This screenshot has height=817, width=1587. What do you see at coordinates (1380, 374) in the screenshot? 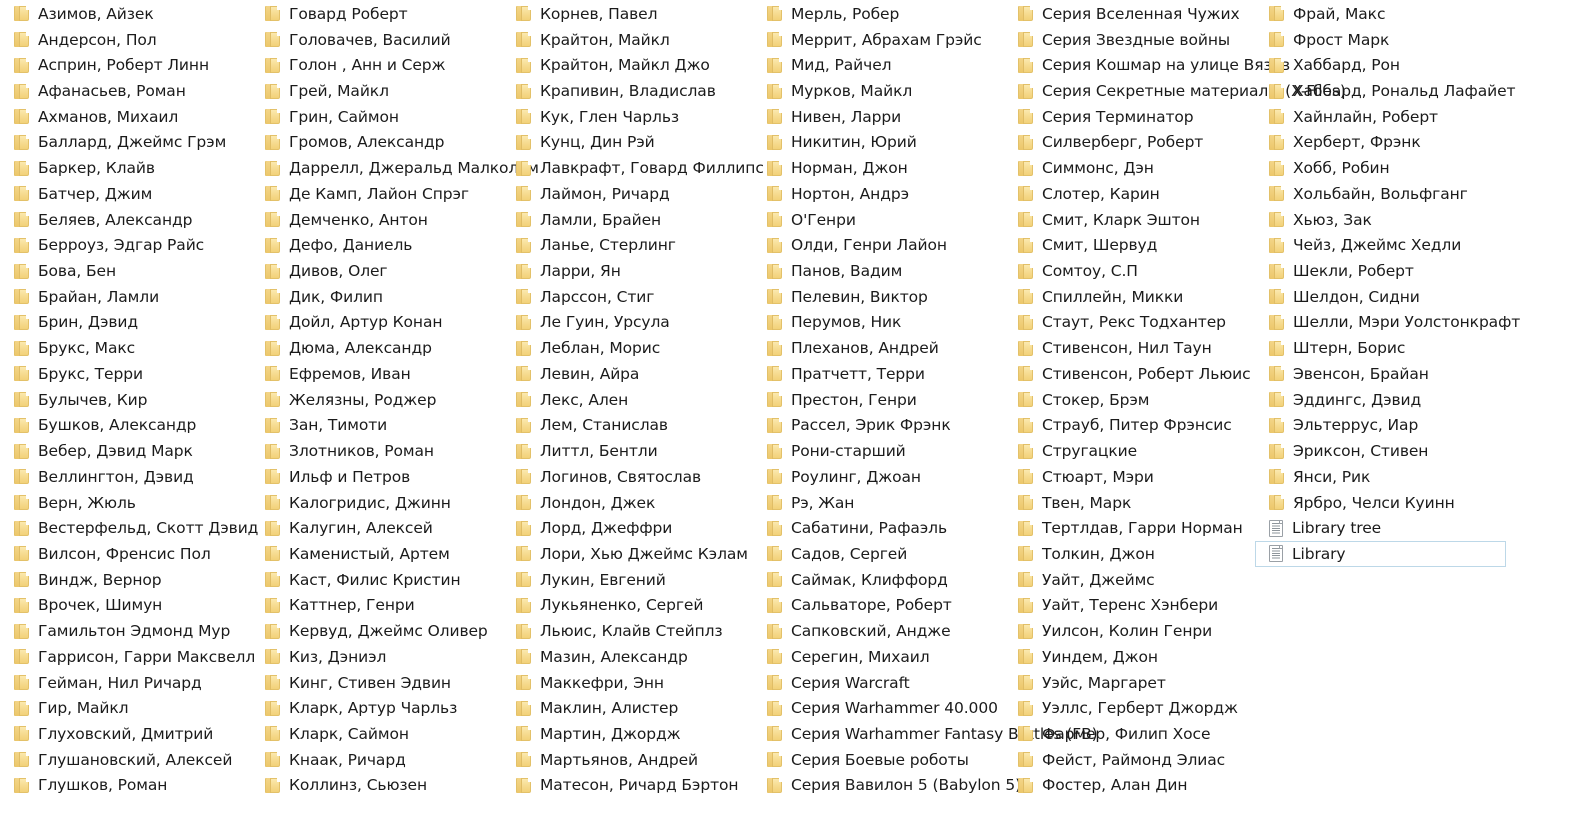
I see `list-item: Эвенсон, Брайан` at bounding box center [1380, 374].